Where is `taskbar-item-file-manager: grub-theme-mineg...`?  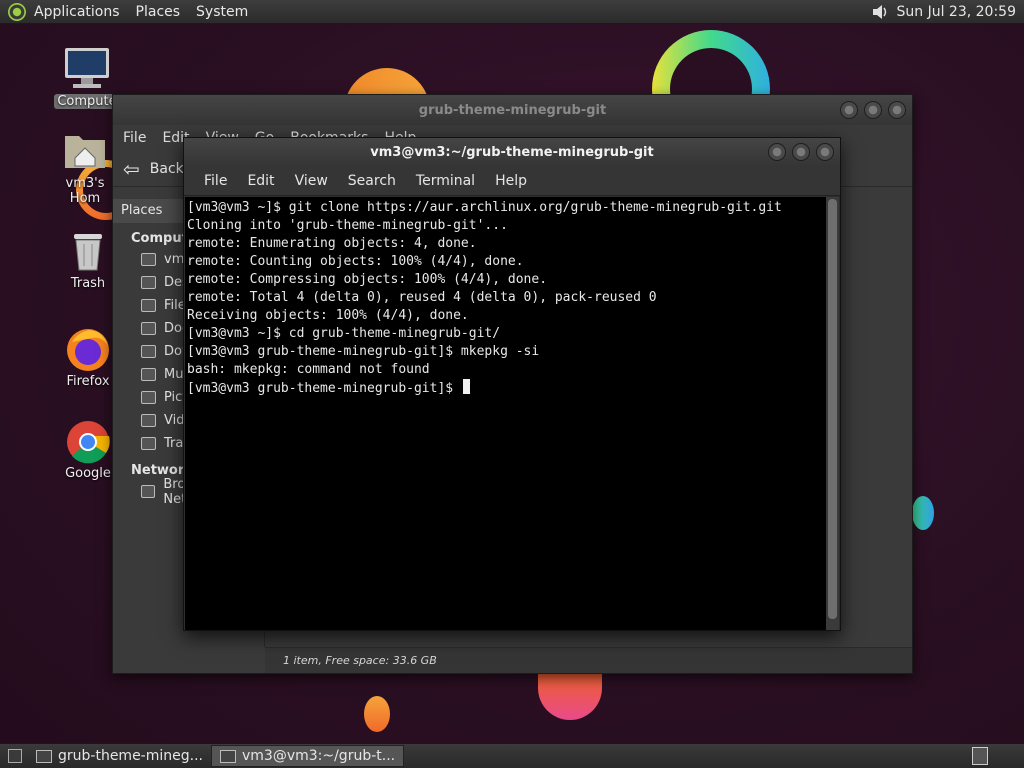
taskbar-item-file-manager: grub-theme-mineg... is located at coordinates (119, 756).